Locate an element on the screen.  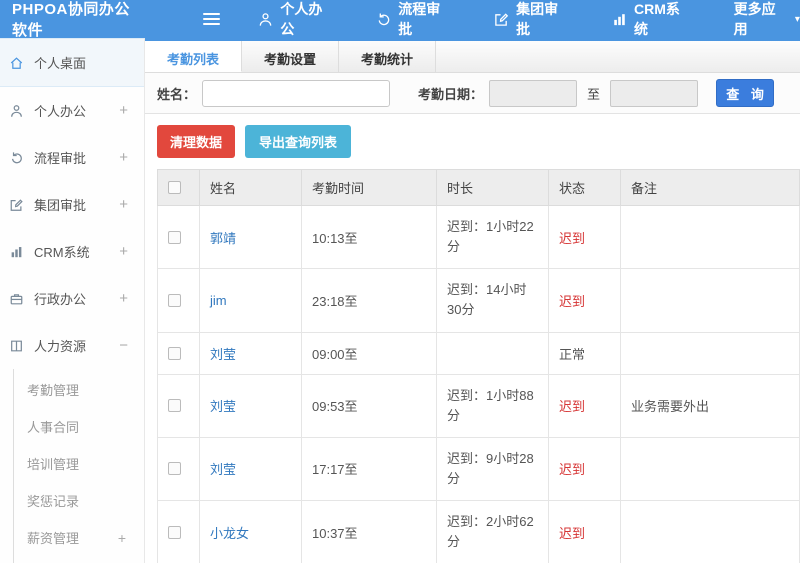
sidebar-item-admin-office: 行政办公 + is located at coordinates (72, 298).